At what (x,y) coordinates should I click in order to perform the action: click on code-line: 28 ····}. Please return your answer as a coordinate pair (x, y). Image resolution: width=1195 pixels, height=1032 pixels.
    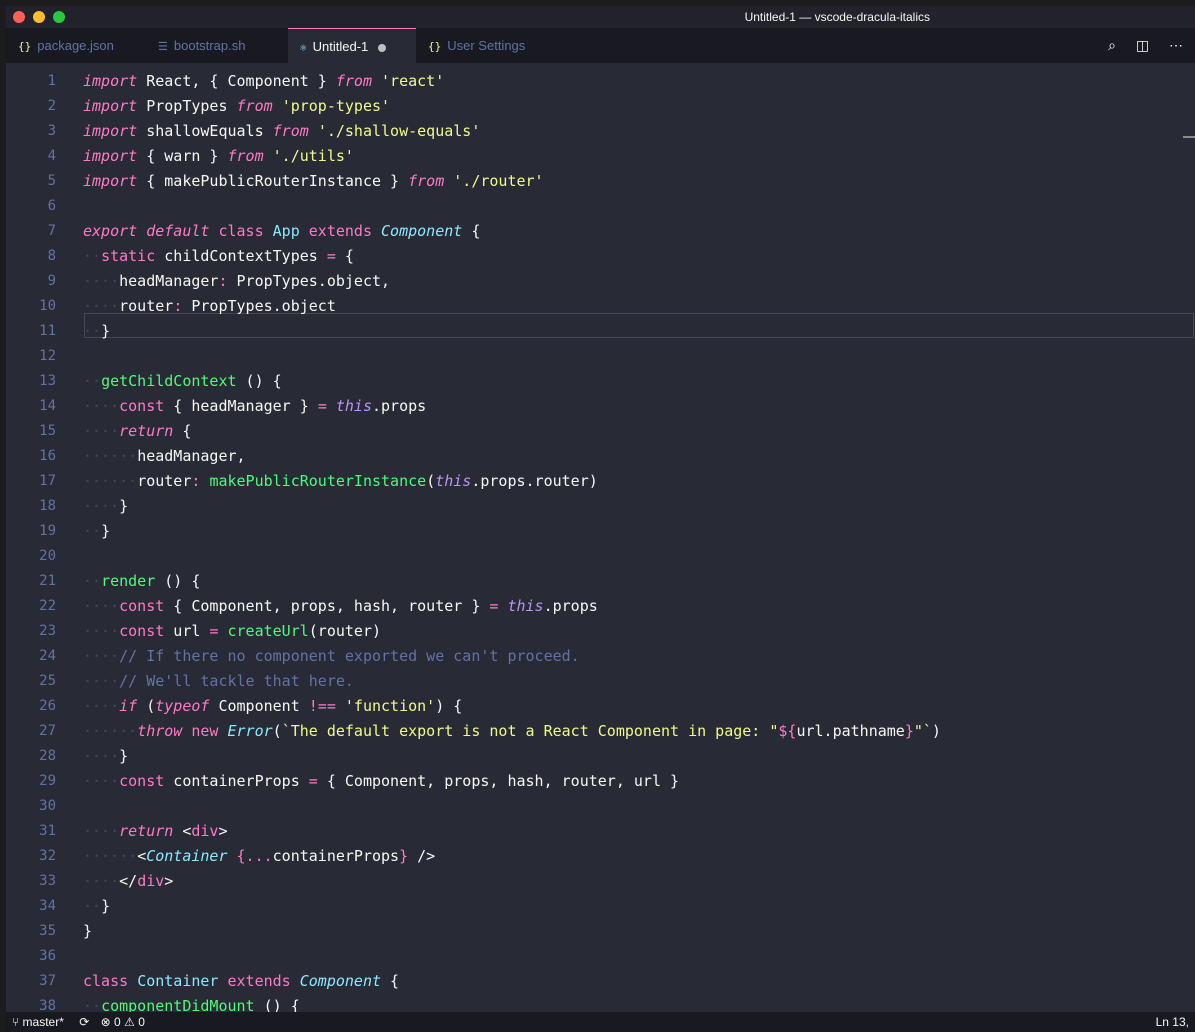
    Looking at the image, I should click on (600, 756).